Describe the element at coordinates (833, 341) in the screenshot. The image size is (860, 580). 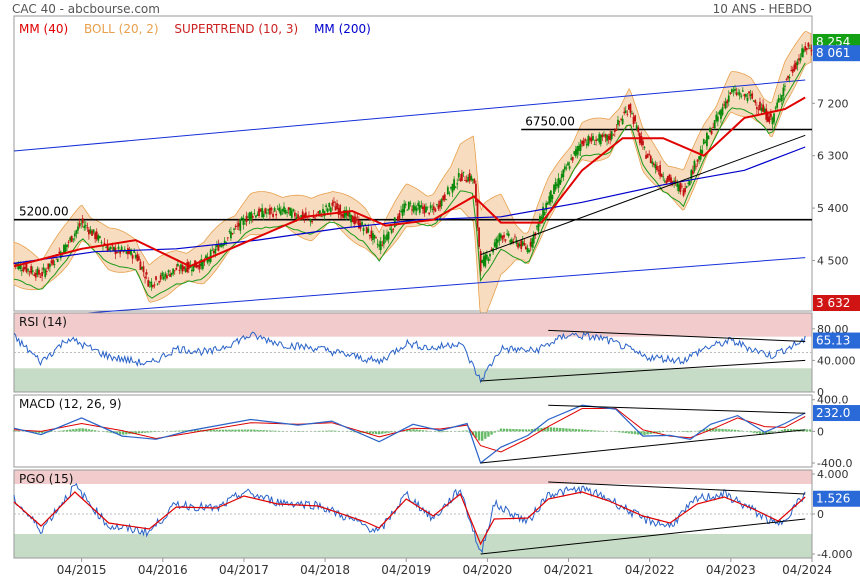
I see `rsi-value-badge-label: 65.13` at that location.